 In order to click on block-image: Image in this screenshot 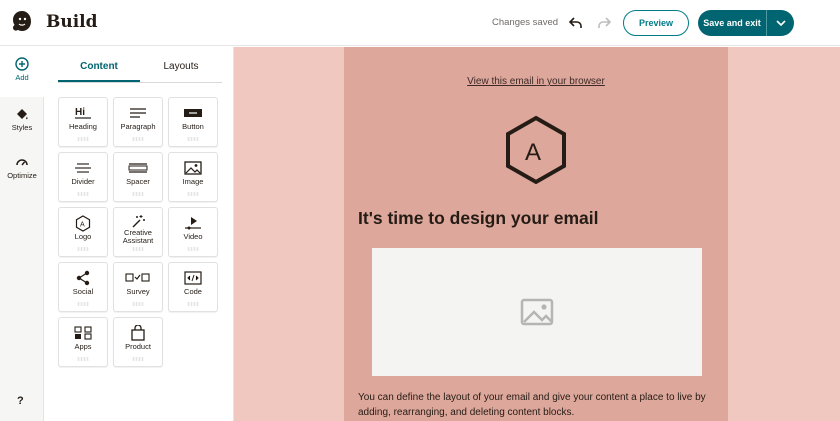, I will do `click(193, 177)`.